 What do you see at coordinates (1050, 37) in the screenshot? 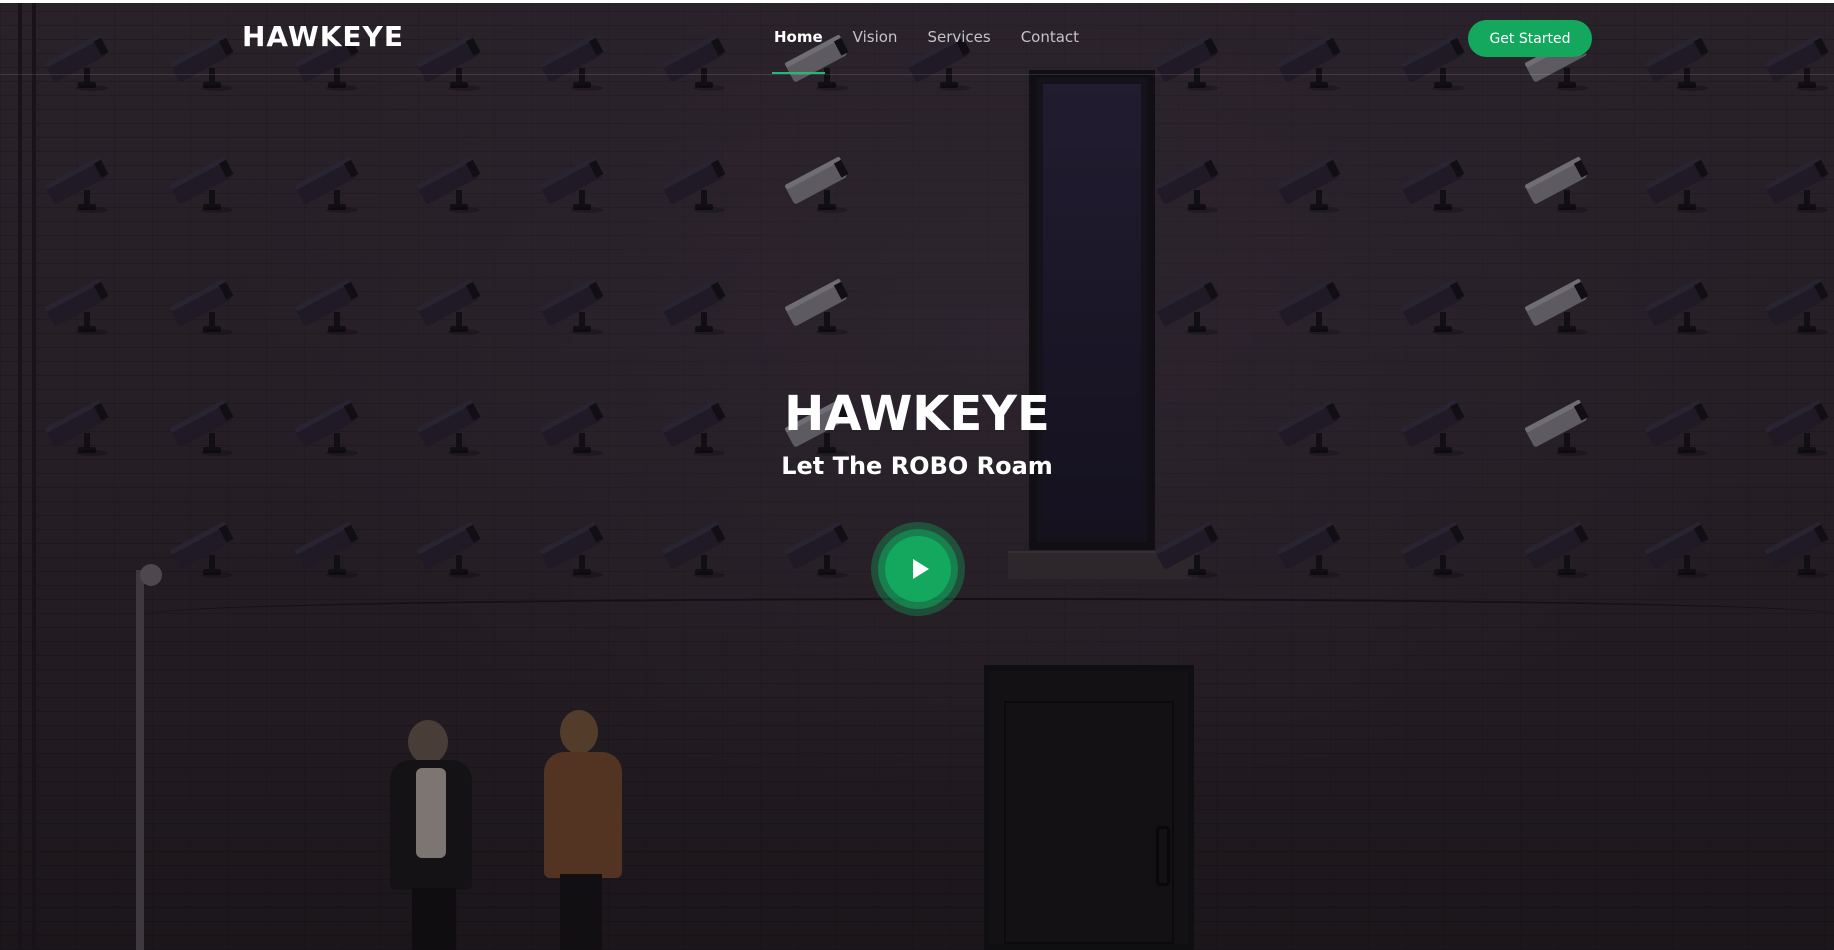
I see `nav-link-contact: Contact` at bounding box center [1050, 37].